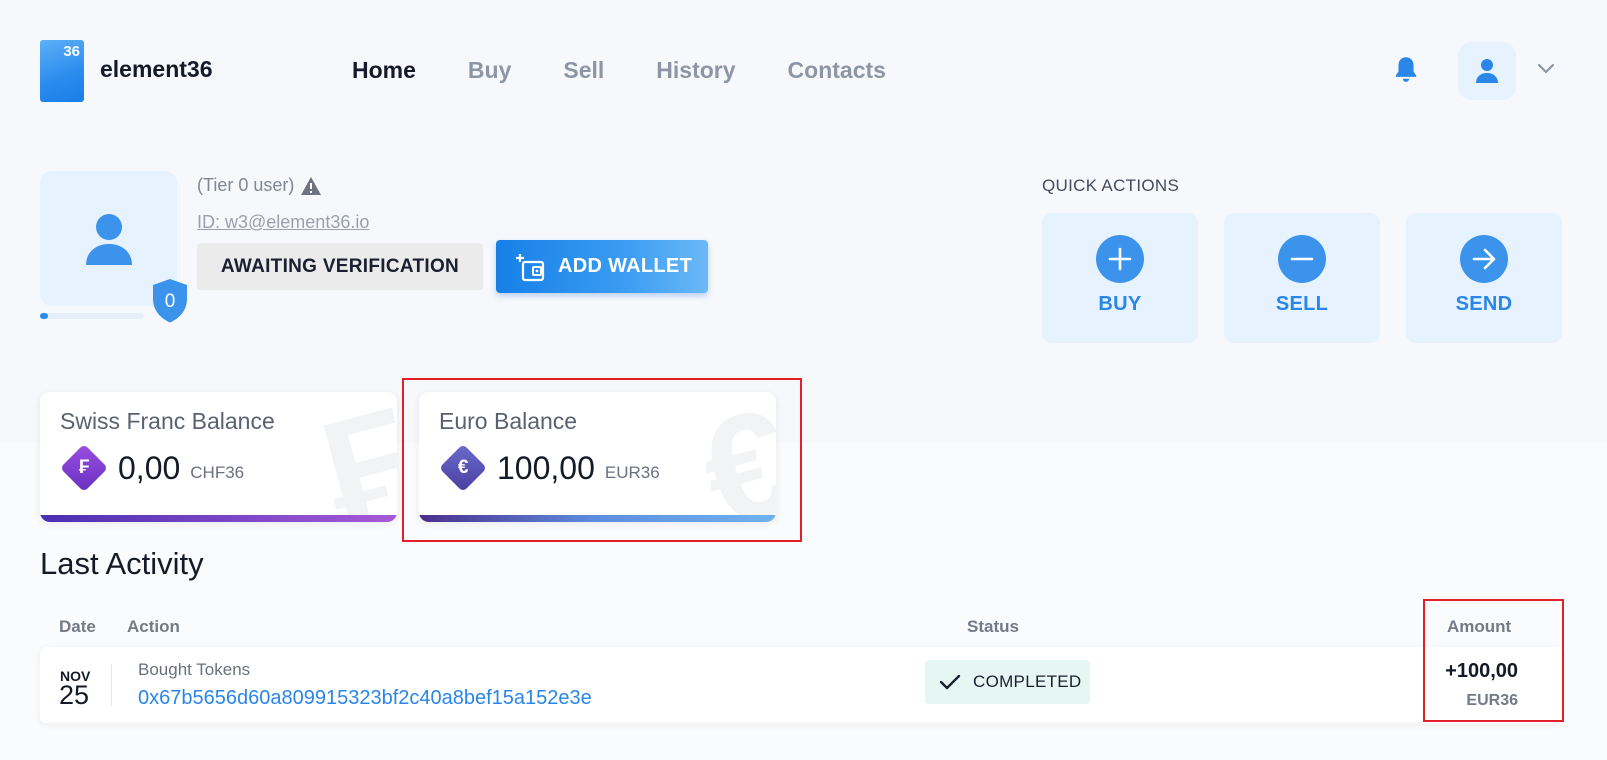  What do you see at coordinates (217, 472) in the screenshot?
I see `chf-balance-unit: CHF36` at bounding box center [217, 472].